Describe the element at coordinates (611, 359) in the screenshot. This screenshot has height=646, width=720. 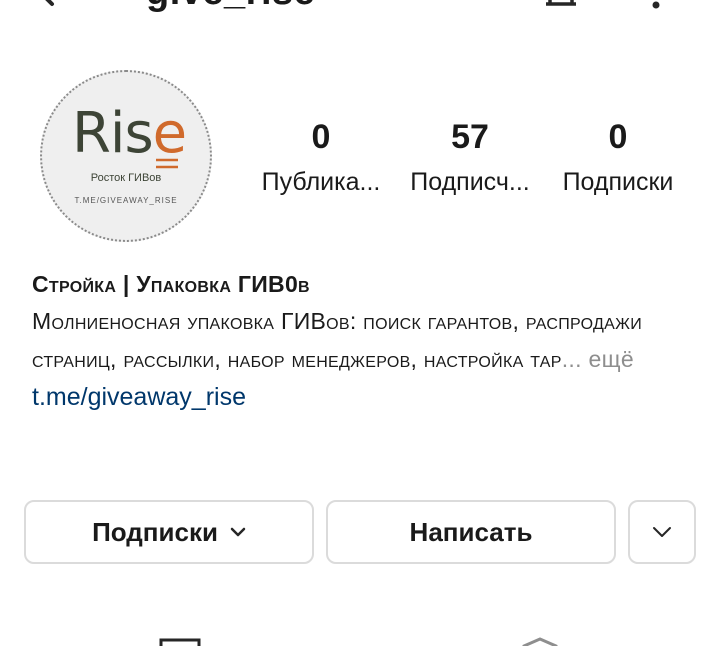
I see `bio-more-link: ещё` at that location.